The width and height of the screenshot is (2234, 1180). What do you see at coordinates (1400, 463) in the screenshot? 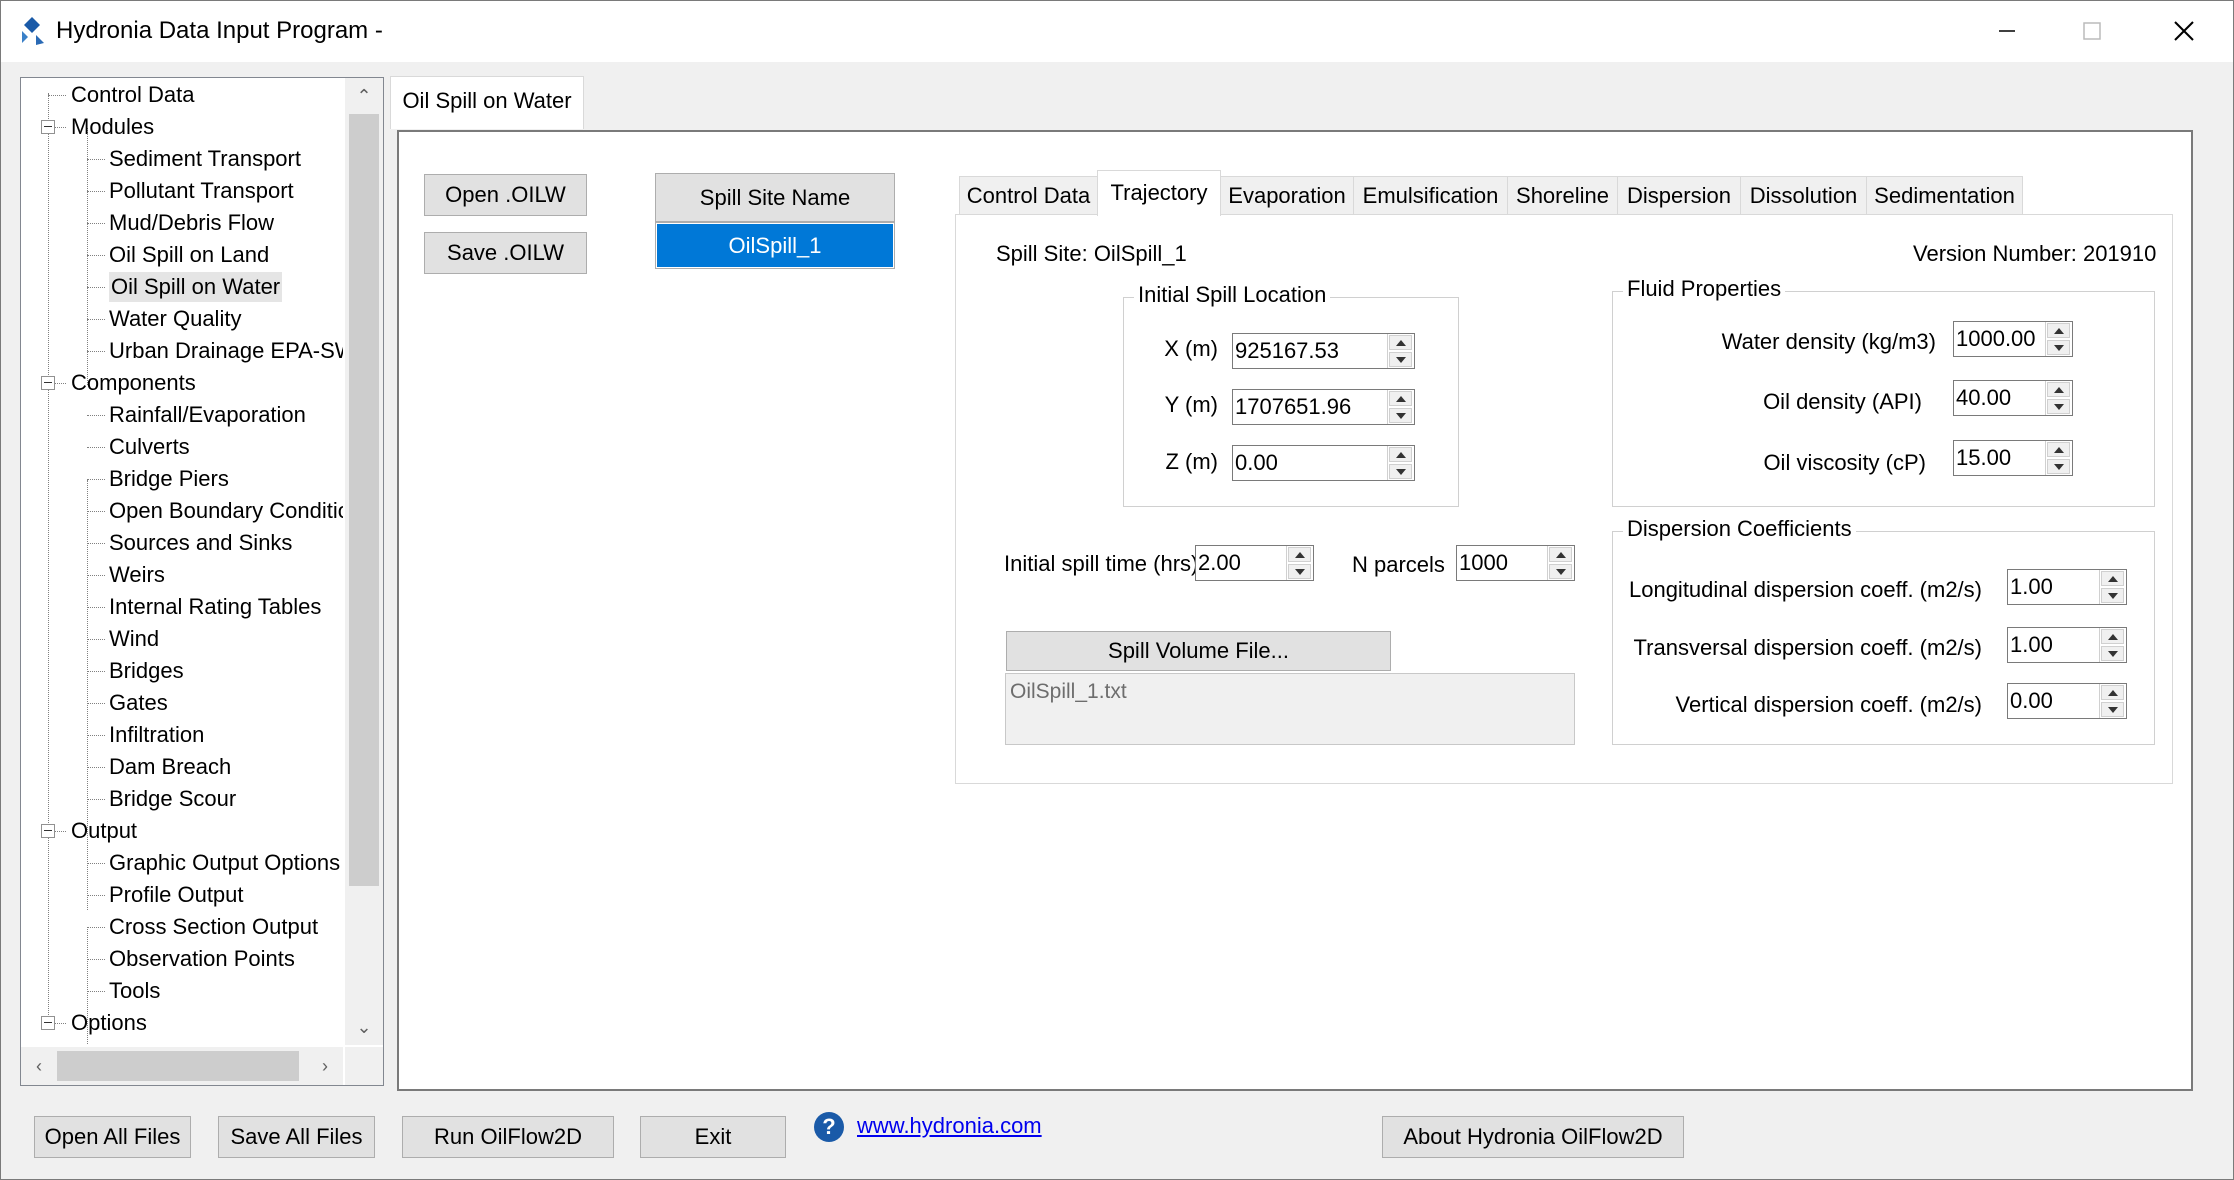
I see `z-spinner` at bounding box center [1400, 463].